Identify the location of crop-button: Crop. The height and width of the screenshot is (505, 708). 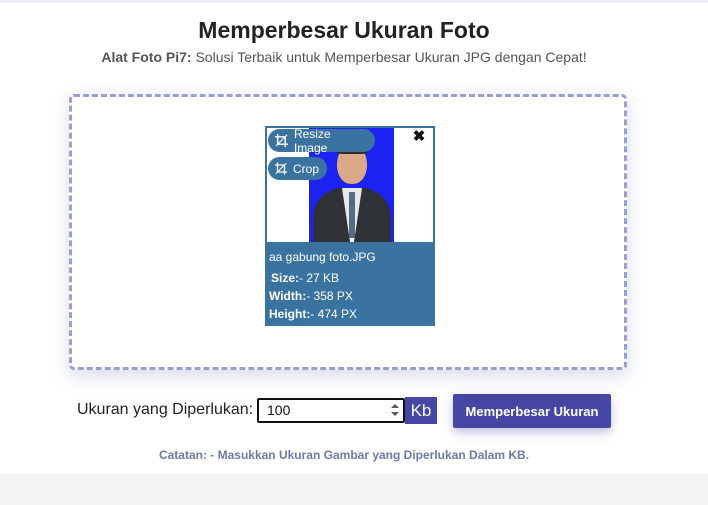
(297, 168).